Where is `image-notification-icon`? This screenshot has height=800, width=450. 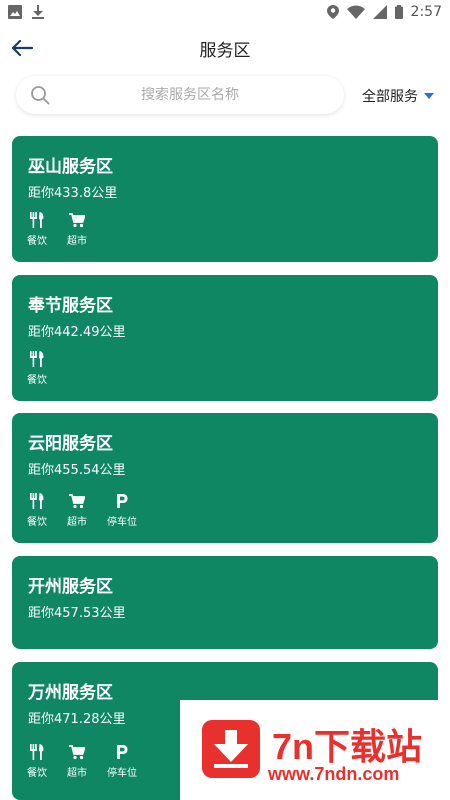 image-notification-icon is located at coordinates (15, 12).